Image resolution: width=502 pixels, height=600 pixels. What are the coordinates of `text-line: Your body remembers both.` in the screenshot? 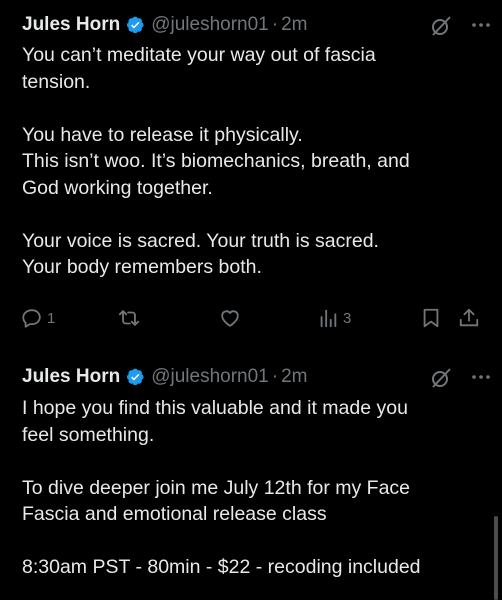 It's located at (142, 267).